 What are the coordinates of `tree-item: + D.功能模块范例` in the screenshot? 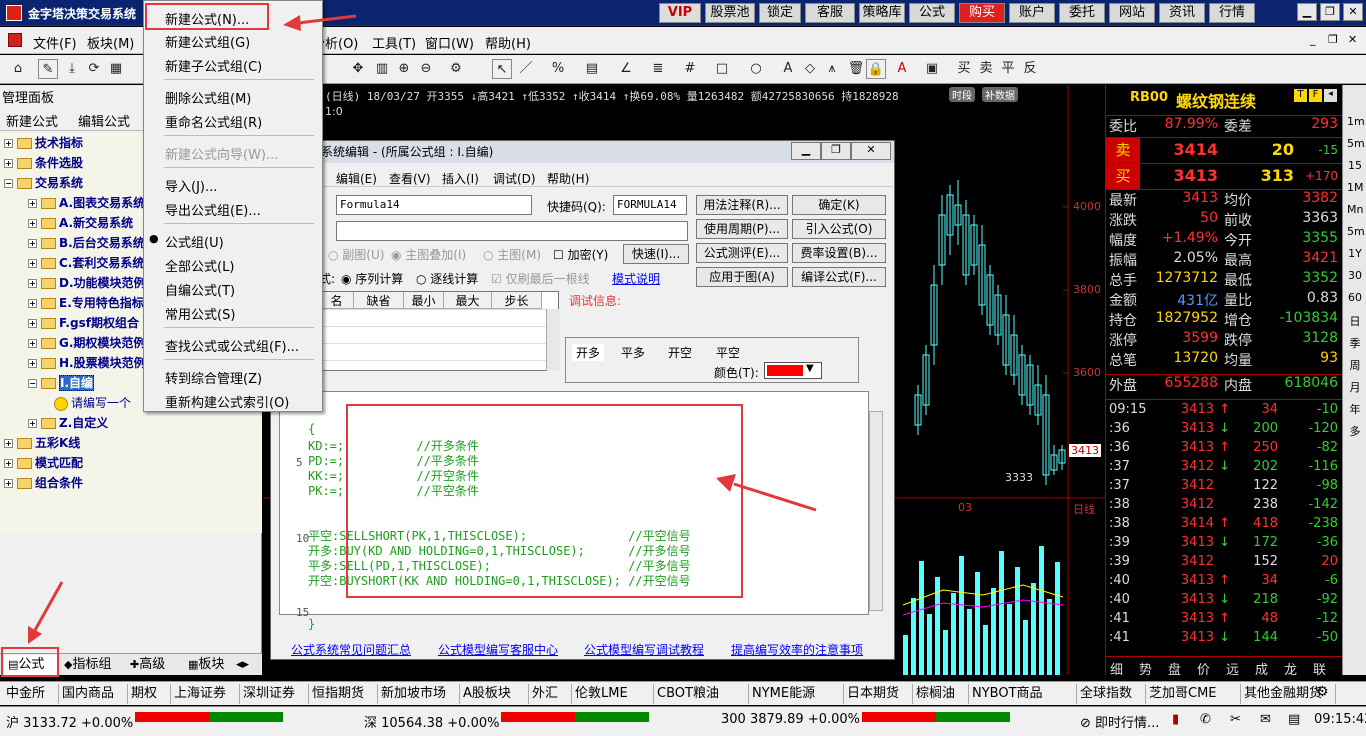 It's located at (87, 283).